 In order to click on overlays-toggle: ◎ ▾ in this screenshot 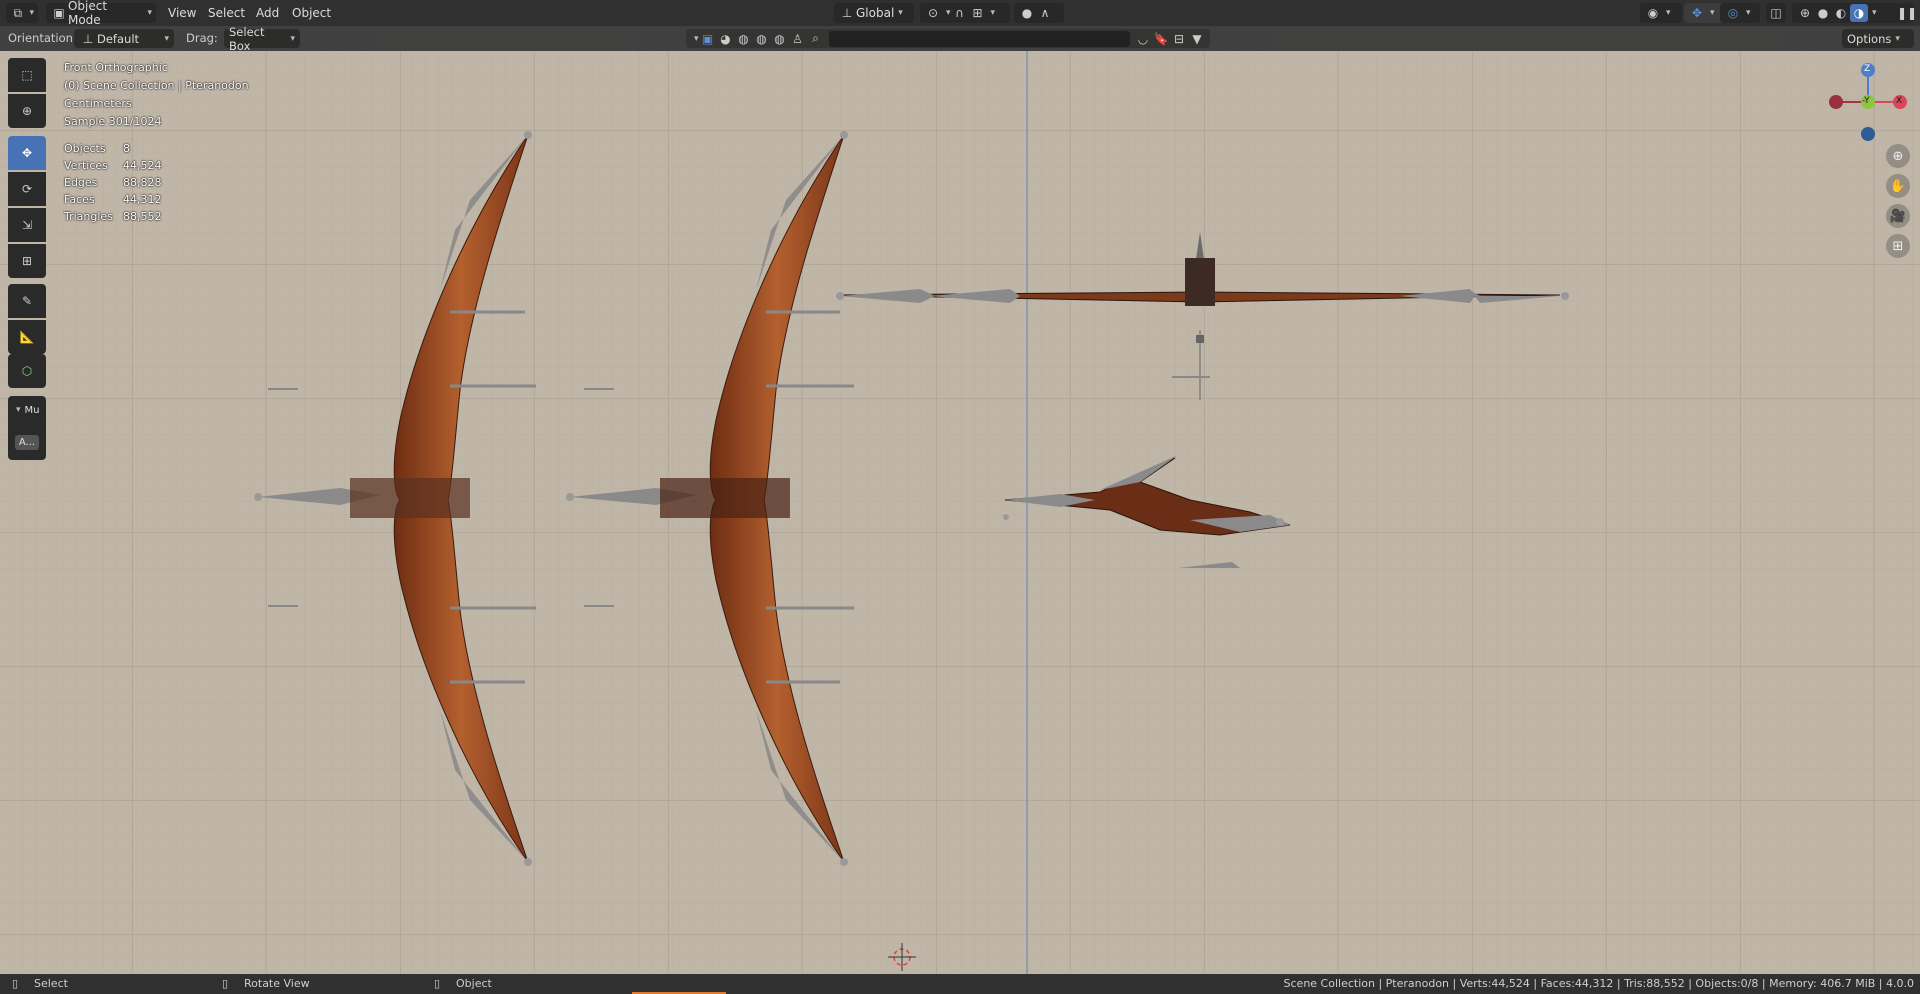, I will do `click(1740, 13)`.